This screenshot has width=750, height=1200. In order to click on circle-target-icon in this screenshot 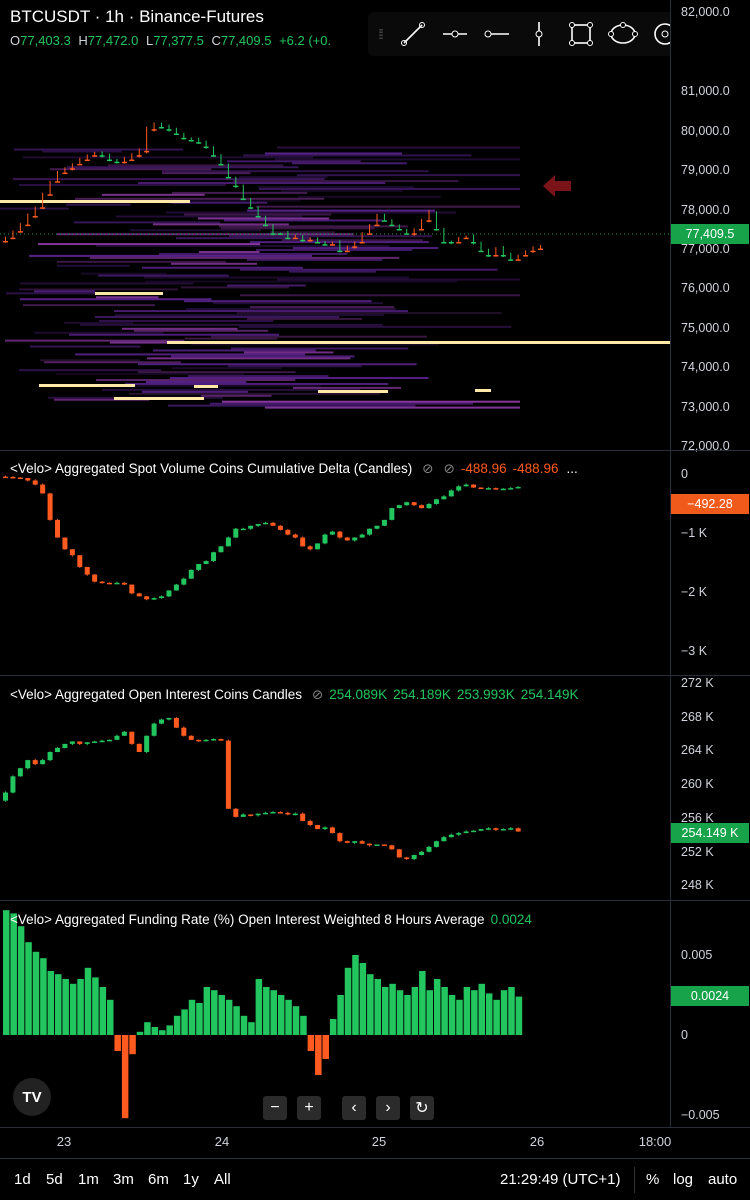, I will do `click(657, 34)`.